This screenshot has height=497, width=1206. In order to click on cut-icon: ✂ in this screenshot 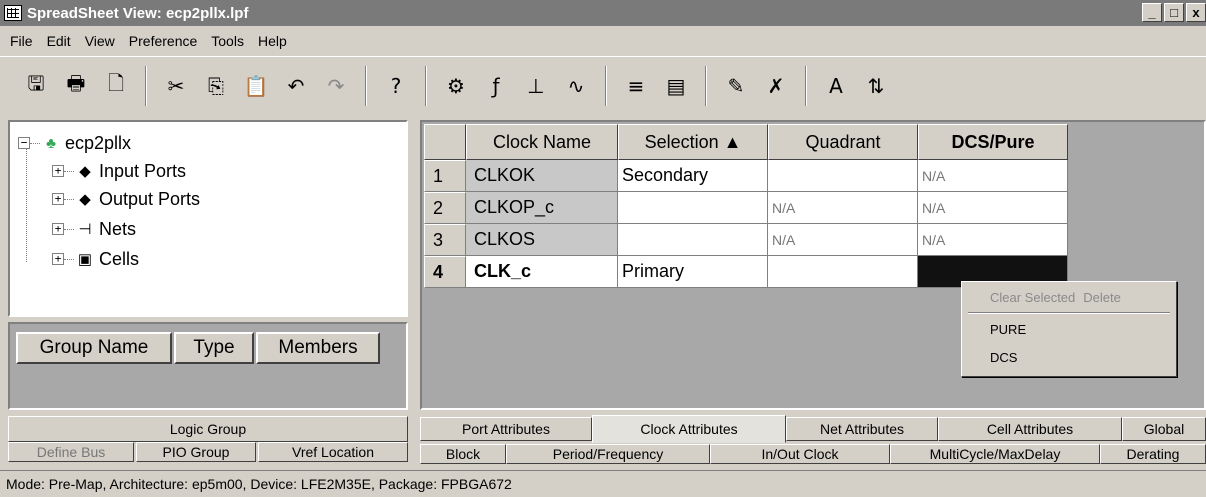, I will do `click(176, 85)`.